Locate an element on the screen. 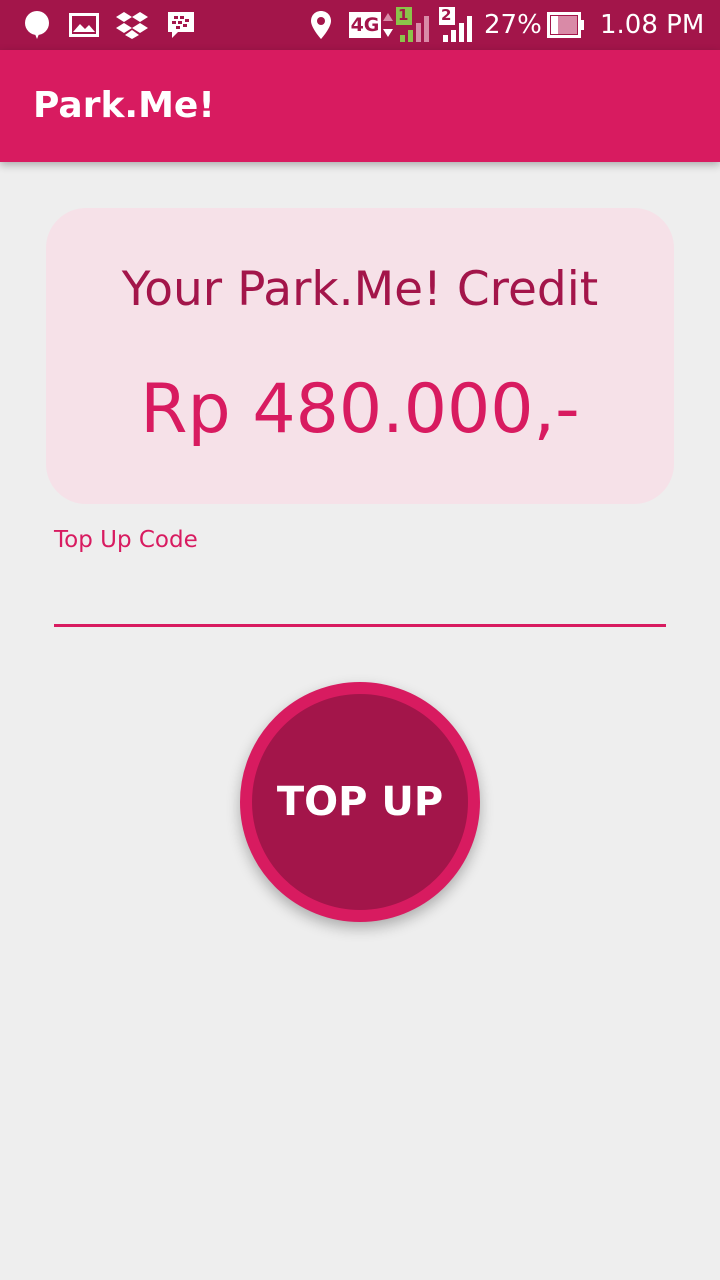 This screenshot has height=1280, width=720. dropbox-icon is located at coordinates (132, 25).